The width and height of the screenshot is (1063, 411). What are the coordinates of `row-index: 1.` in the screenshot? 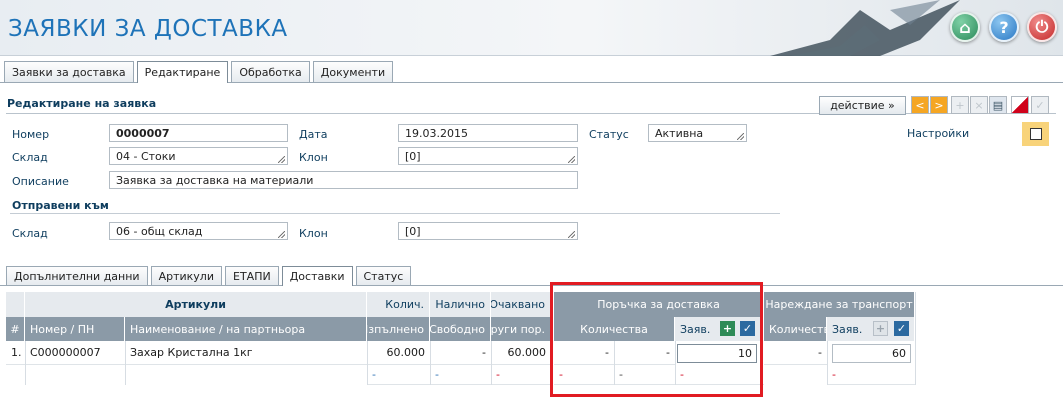 It's located at (15, 353).